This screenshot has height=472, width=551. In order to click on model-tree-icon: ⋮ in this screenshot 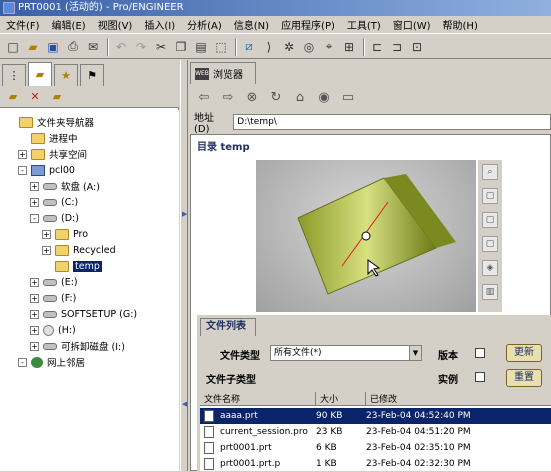, I will do `click(14, 75)`.